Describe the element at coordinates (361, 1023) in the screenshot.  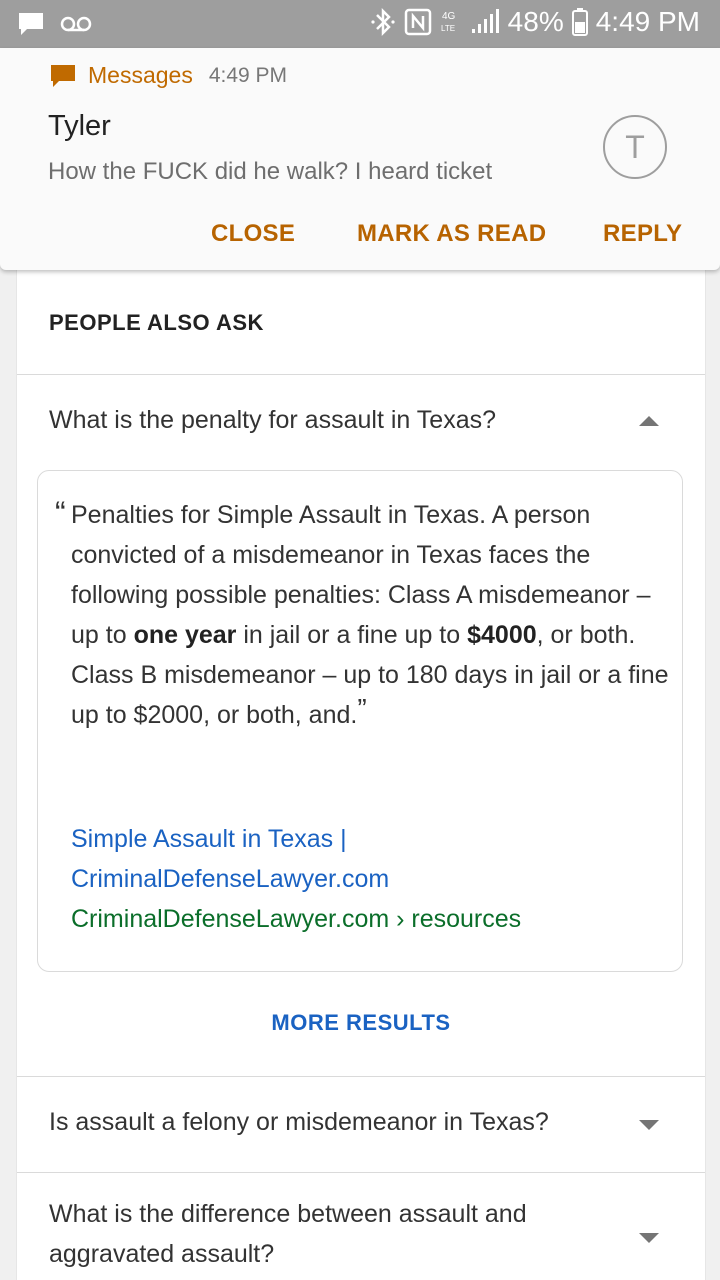
I see `more-results-button: MORE RESULTS` at that location.